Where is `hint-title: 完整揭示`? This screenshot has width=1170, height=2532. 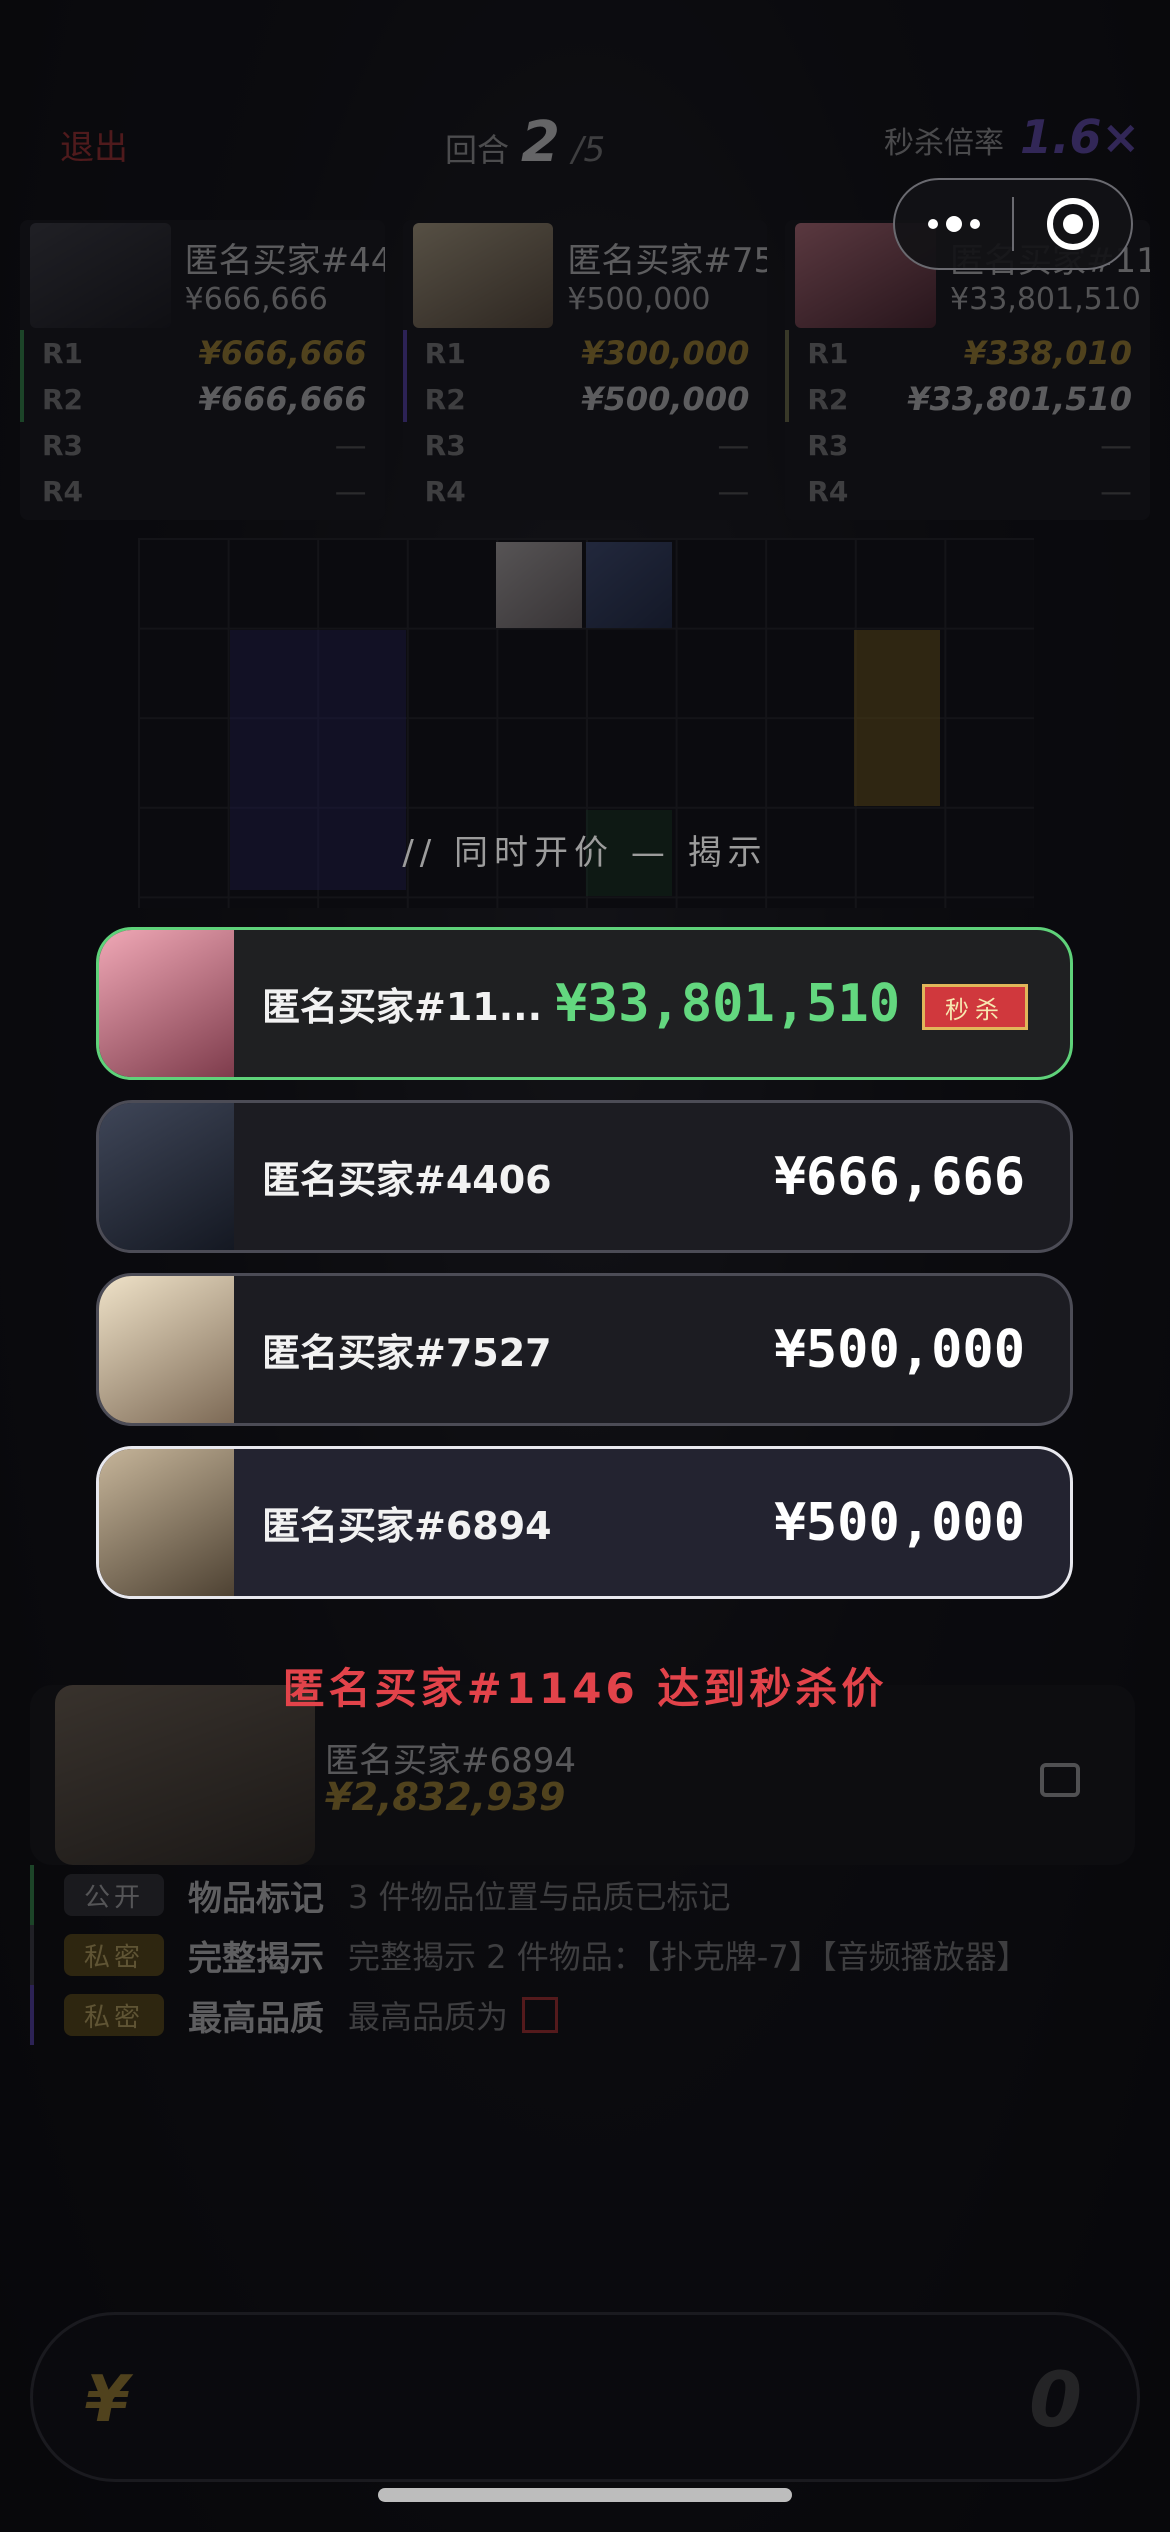 hint-title: 完整揭示 is located at coordinates (256, 1958).